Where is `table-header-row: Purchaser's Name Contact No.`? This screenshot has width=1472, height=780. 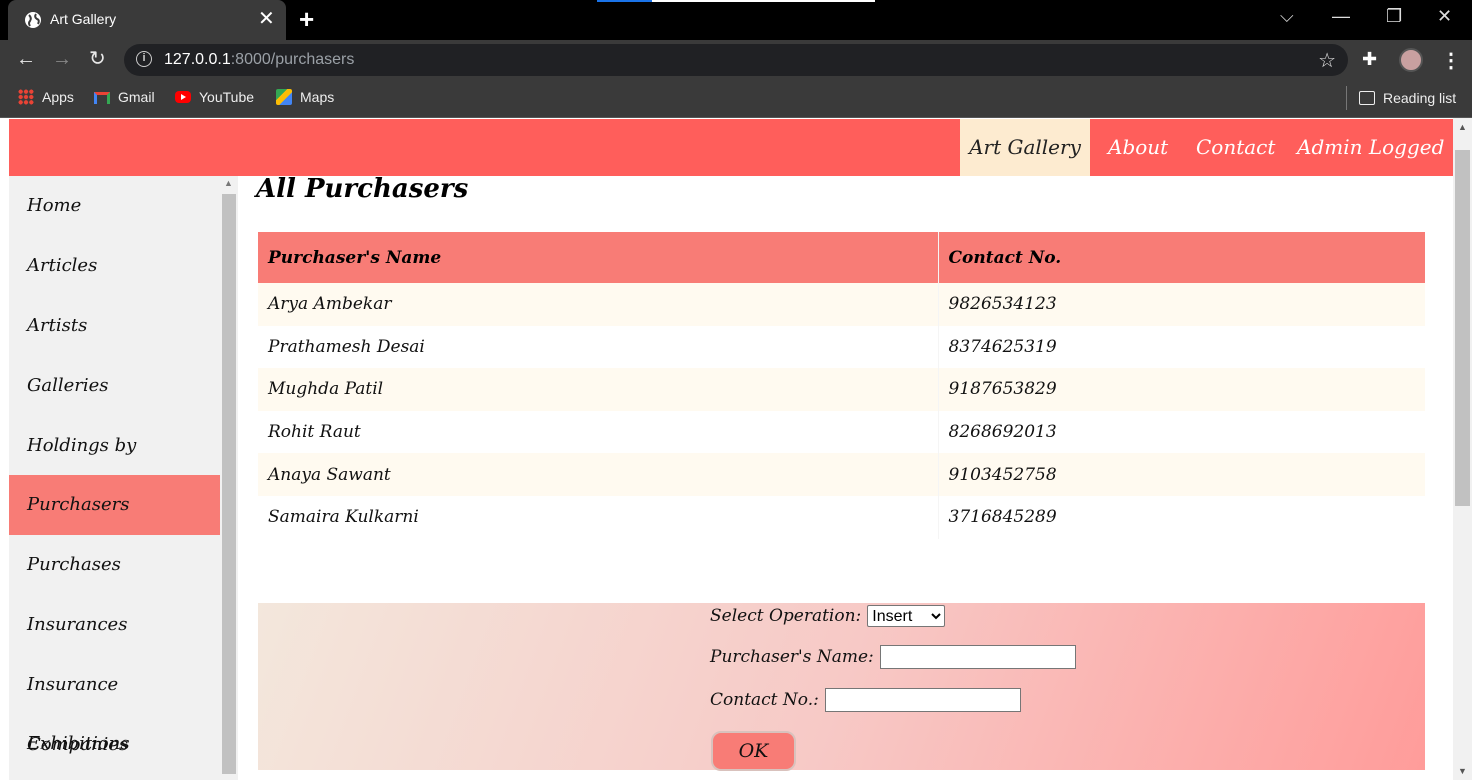
table-header-row: Purchaser's Name Contact No. is located at coordinates (841, 257).